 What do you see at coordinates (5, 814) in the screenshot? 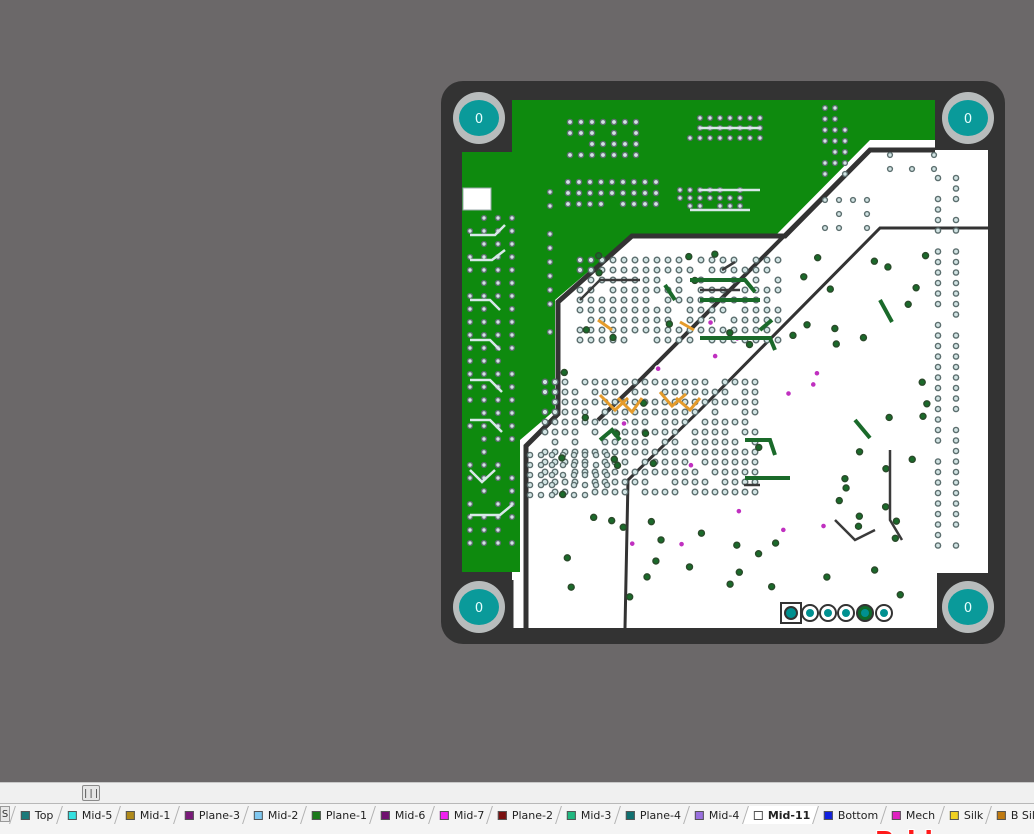
I see `layer-nav-button: S` at bounding box center [5, 814].